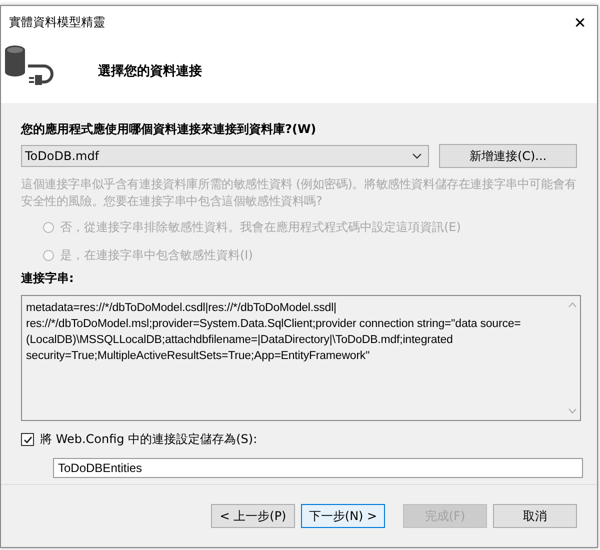  Describe the element at coordinates (156, 255) in the screenshot. I see `radio-label: 是，在連接字串中包含敏感性資料(I)` at that location.